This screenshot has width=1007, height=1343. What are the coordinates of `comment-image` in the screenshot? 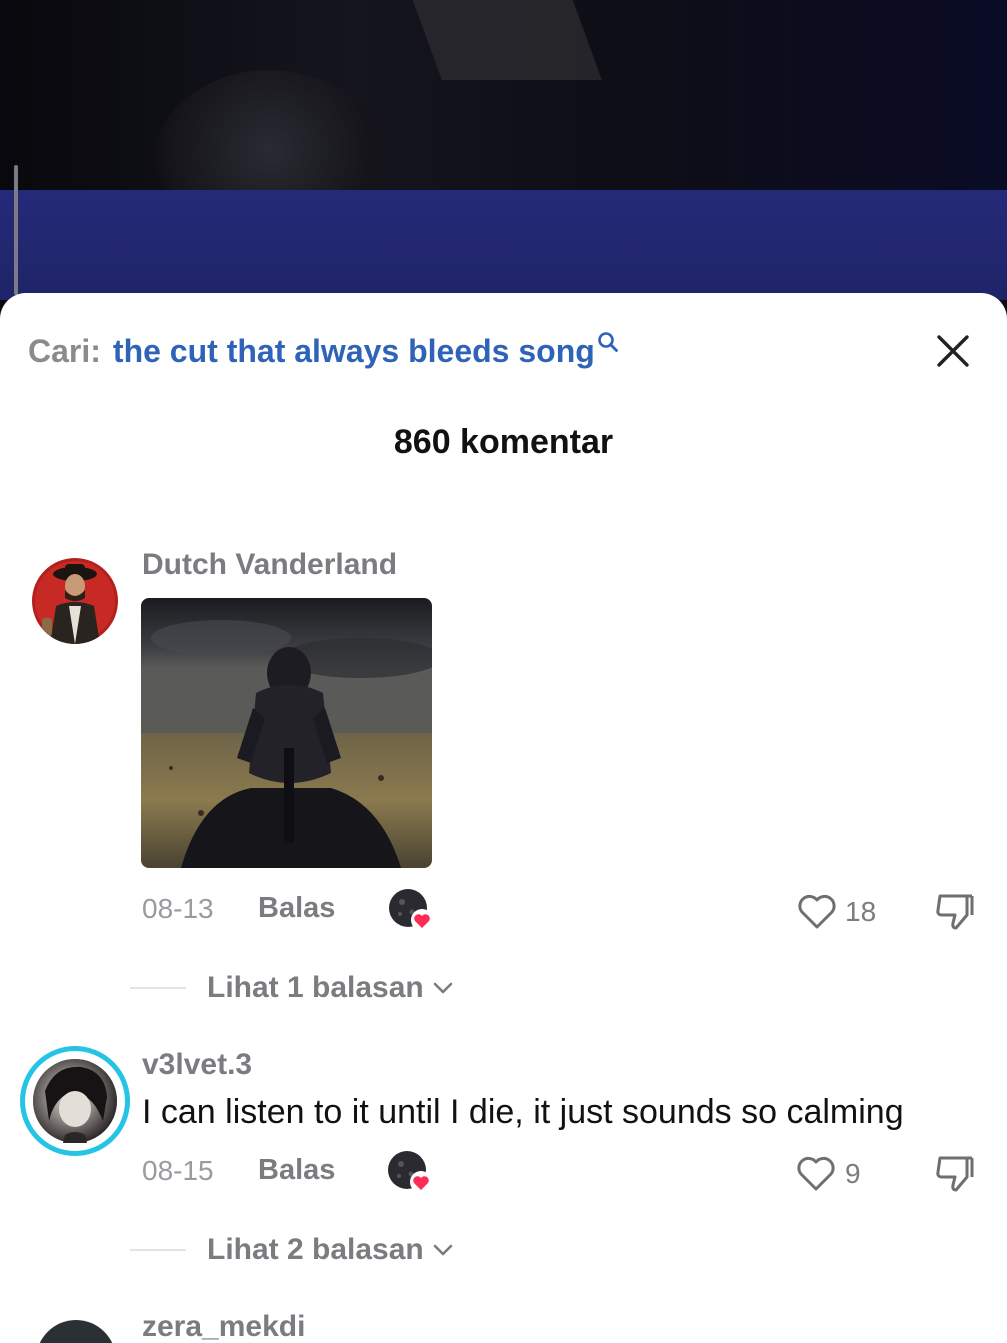 It's located at (286, 733).